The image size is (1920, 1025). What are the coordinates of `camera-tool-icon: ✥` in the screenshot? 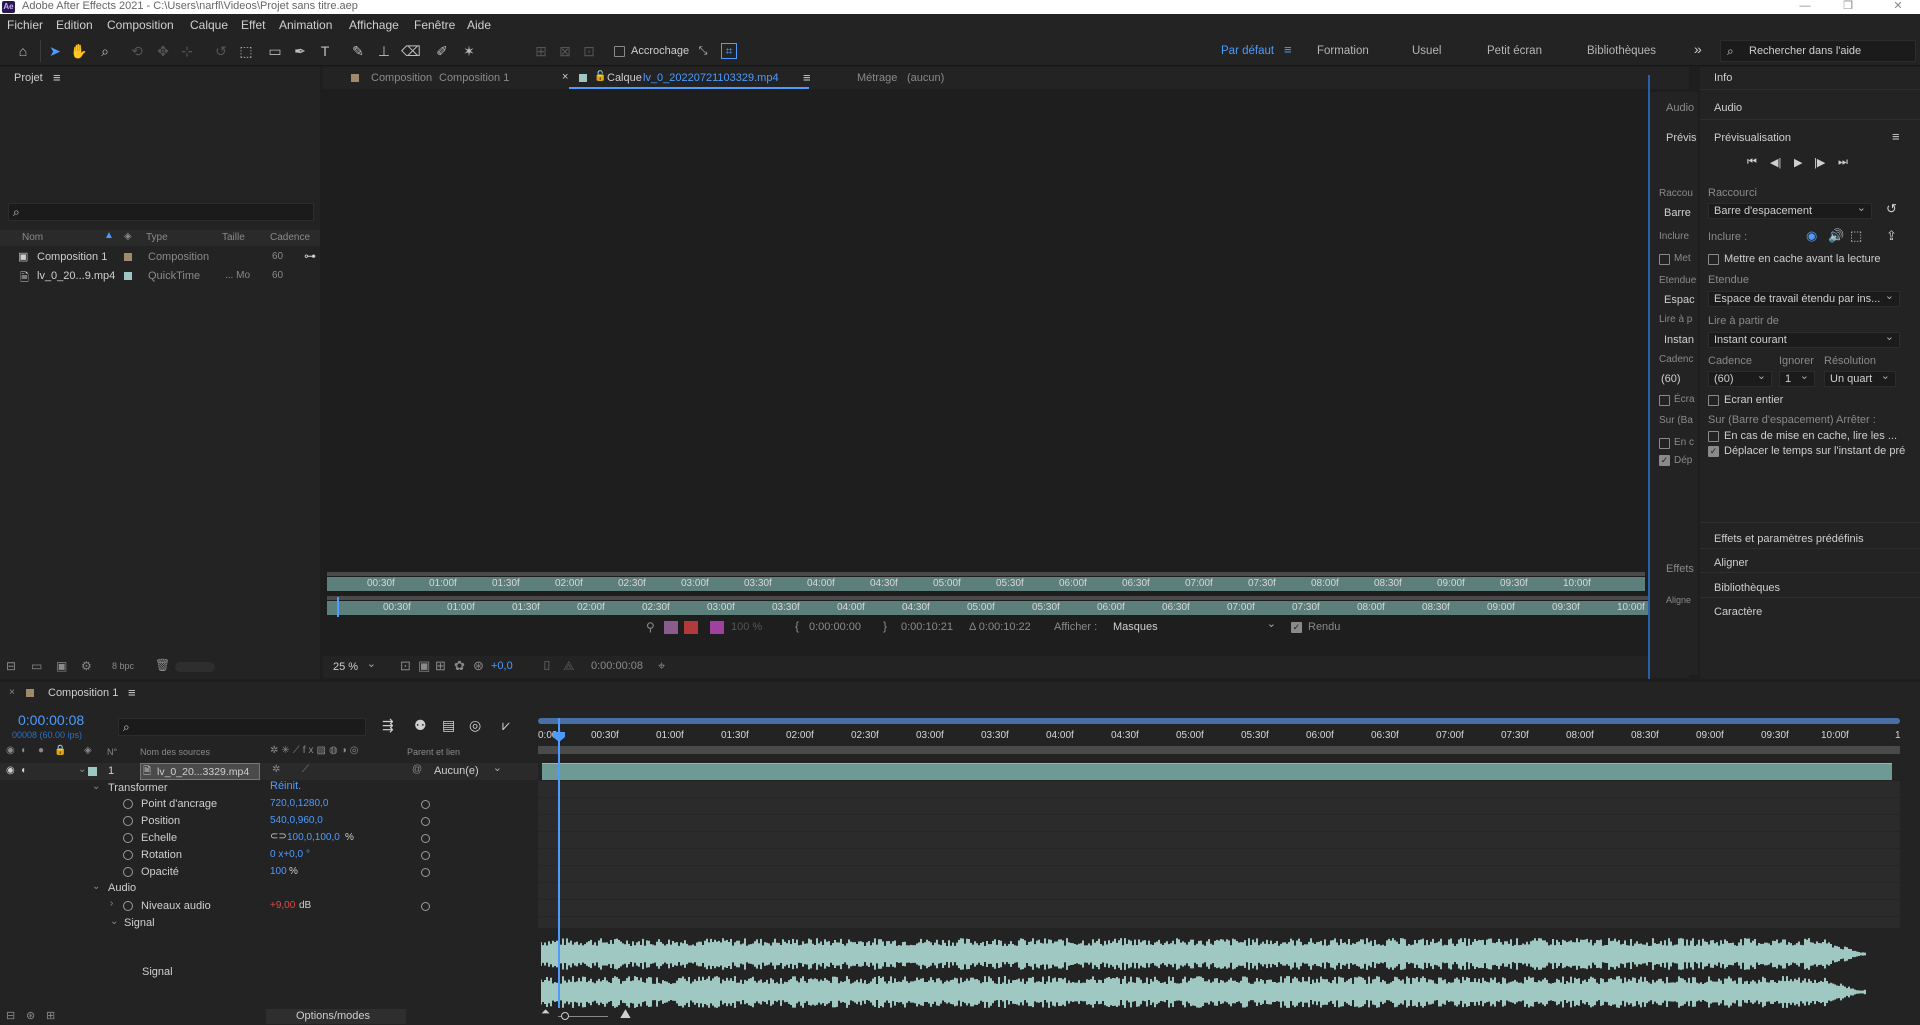 It's located at (163, 51).